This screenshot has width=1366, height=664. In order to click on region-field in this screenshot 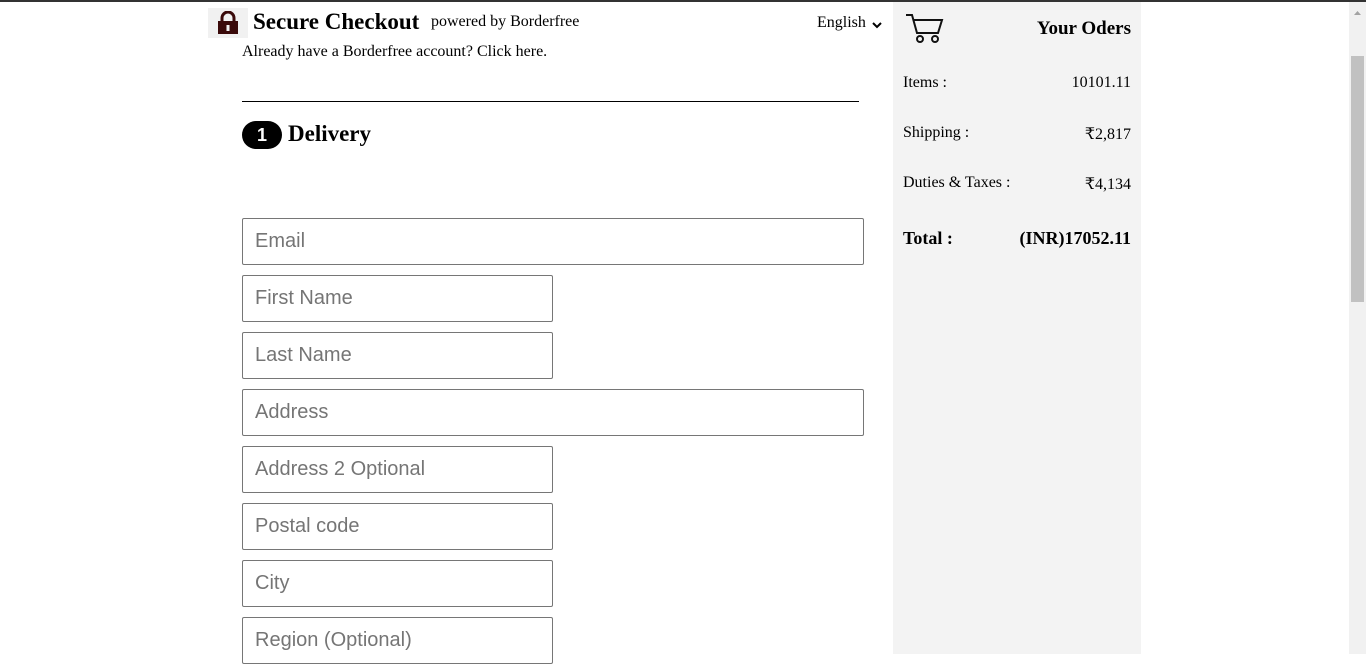, I will do `click(397, 640)`.